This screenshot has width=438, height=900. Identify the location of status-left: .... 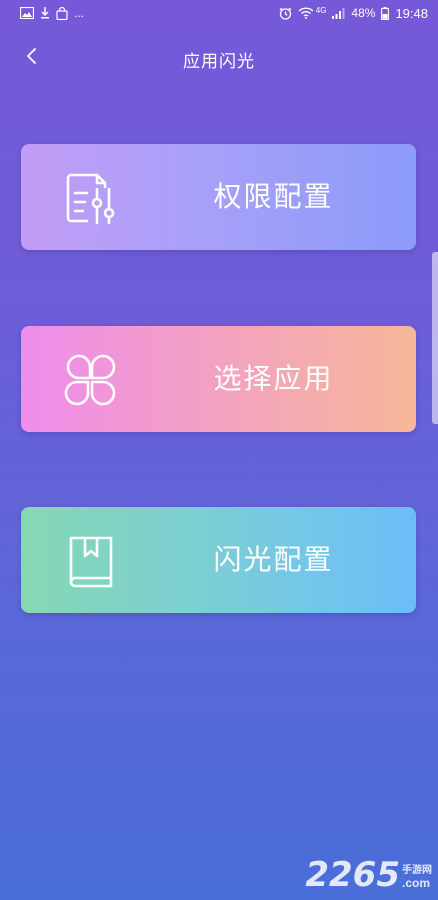
(52, 13).